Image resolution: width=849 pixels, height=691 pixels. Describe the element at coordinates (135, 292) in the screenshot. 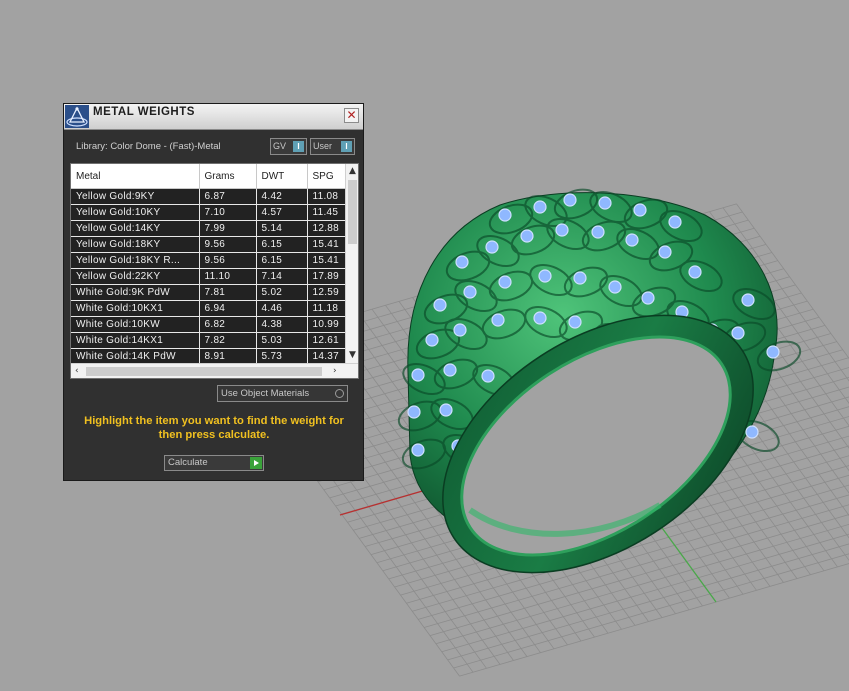

I see `metal-cell: White Gold:9K PdW` at that location.